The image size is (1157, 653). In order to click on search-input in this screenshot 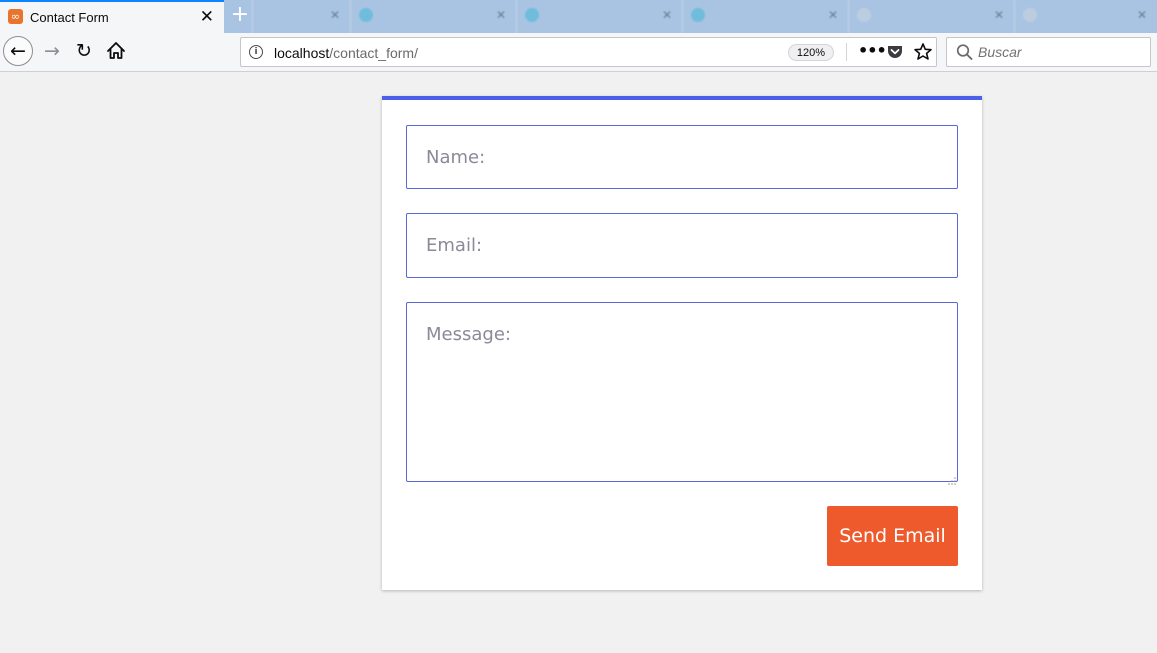, I will do `click(1060, 52)`.